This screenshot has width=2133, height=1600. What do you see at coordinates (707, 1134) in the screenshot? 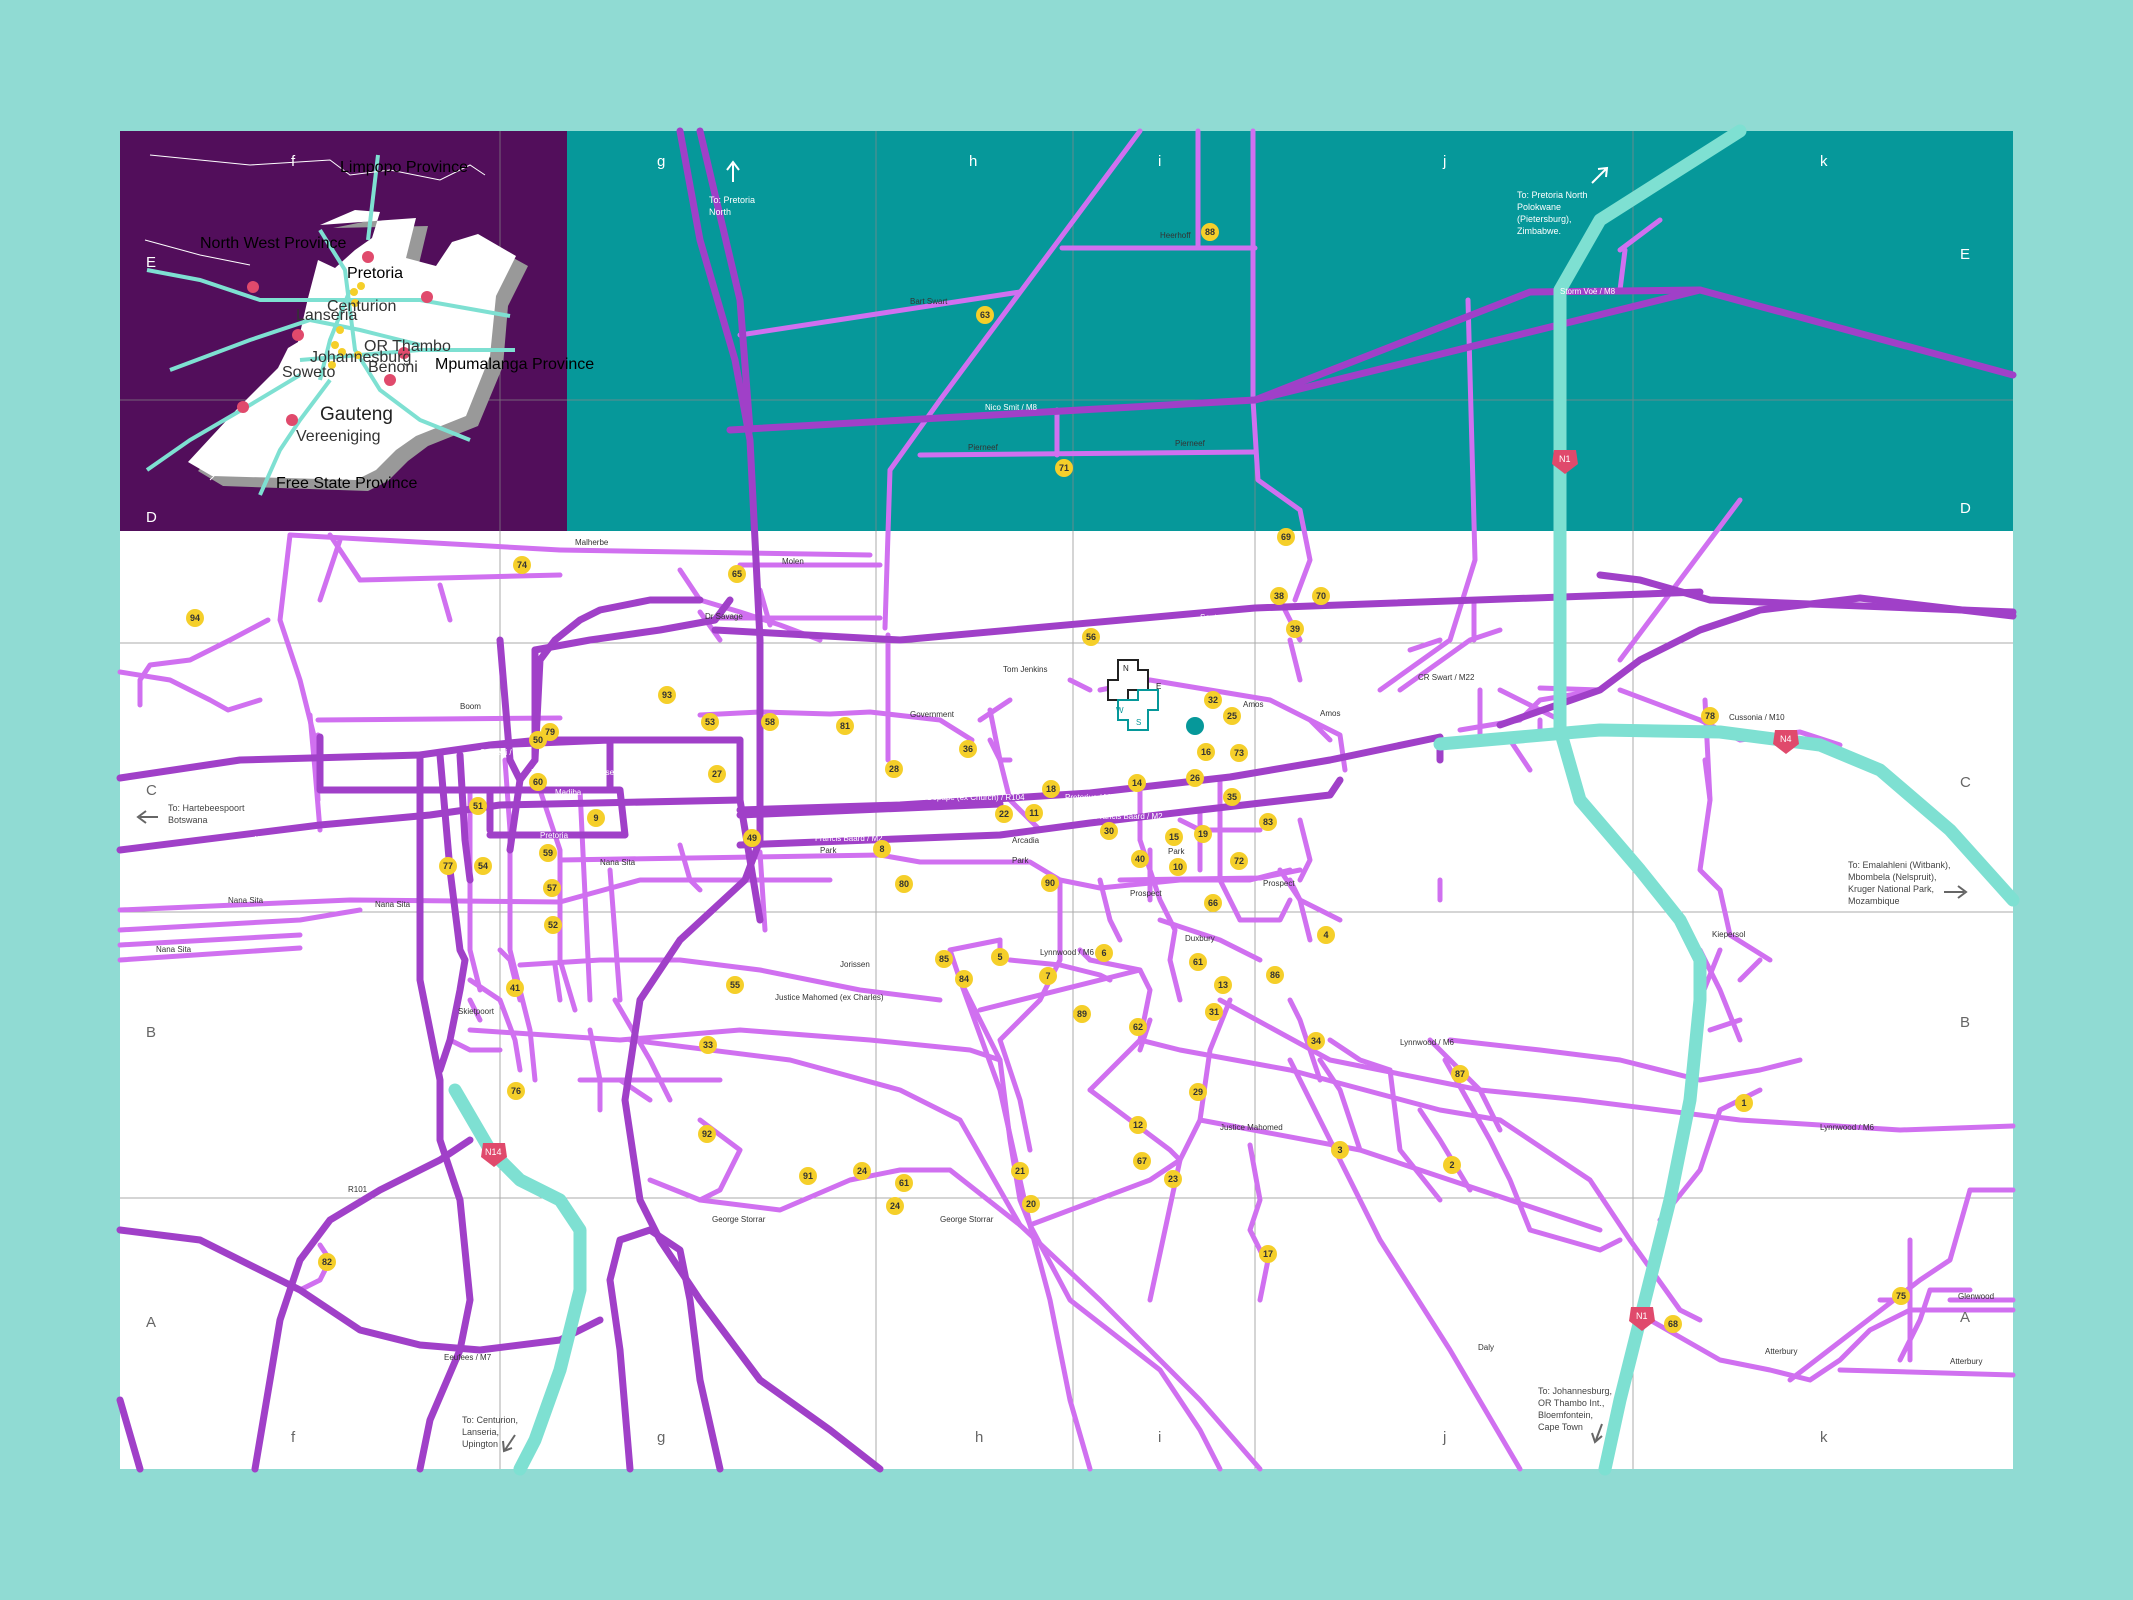
I see `poi-marker: 92` at bounding box center [707, 1134].